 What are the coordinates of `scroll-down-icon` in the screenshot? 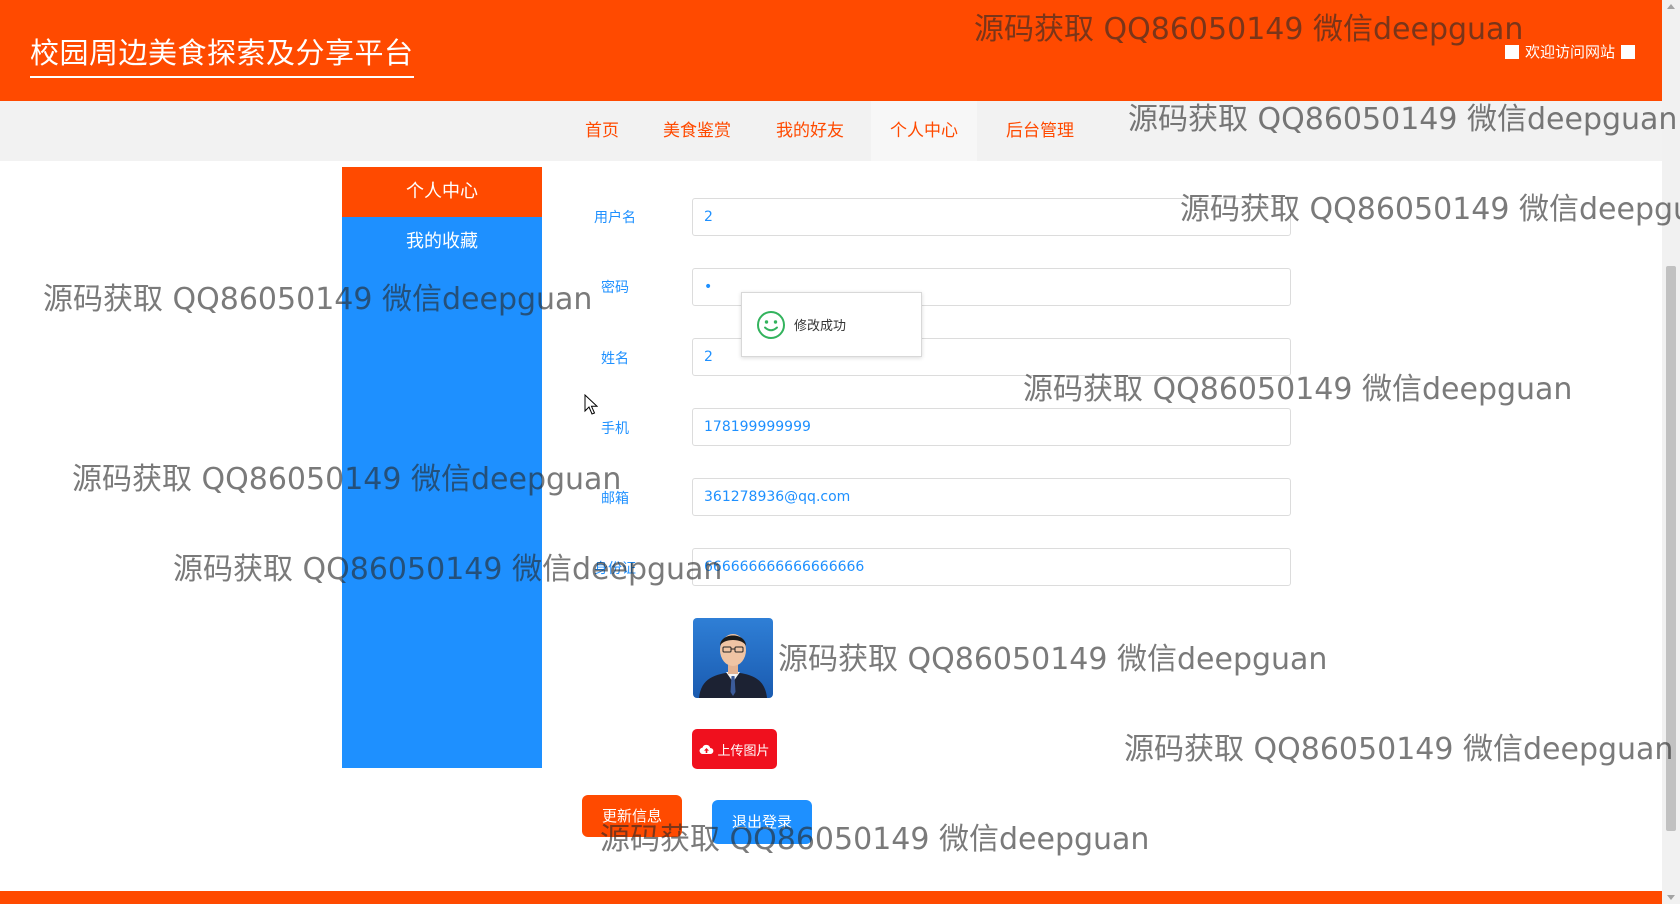 It's located at (1671, 897).